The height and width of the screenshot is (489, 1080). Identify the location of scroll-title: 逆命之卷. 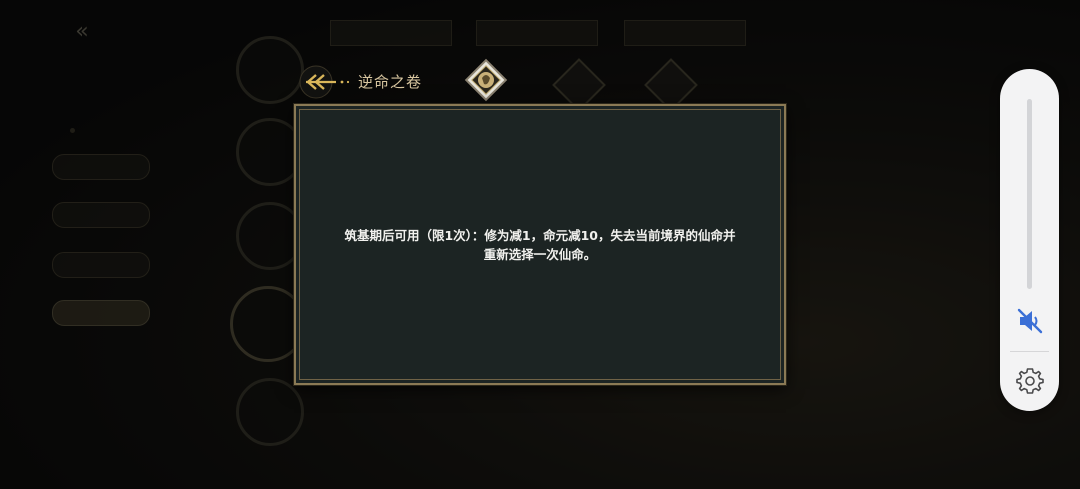
(390, 82).